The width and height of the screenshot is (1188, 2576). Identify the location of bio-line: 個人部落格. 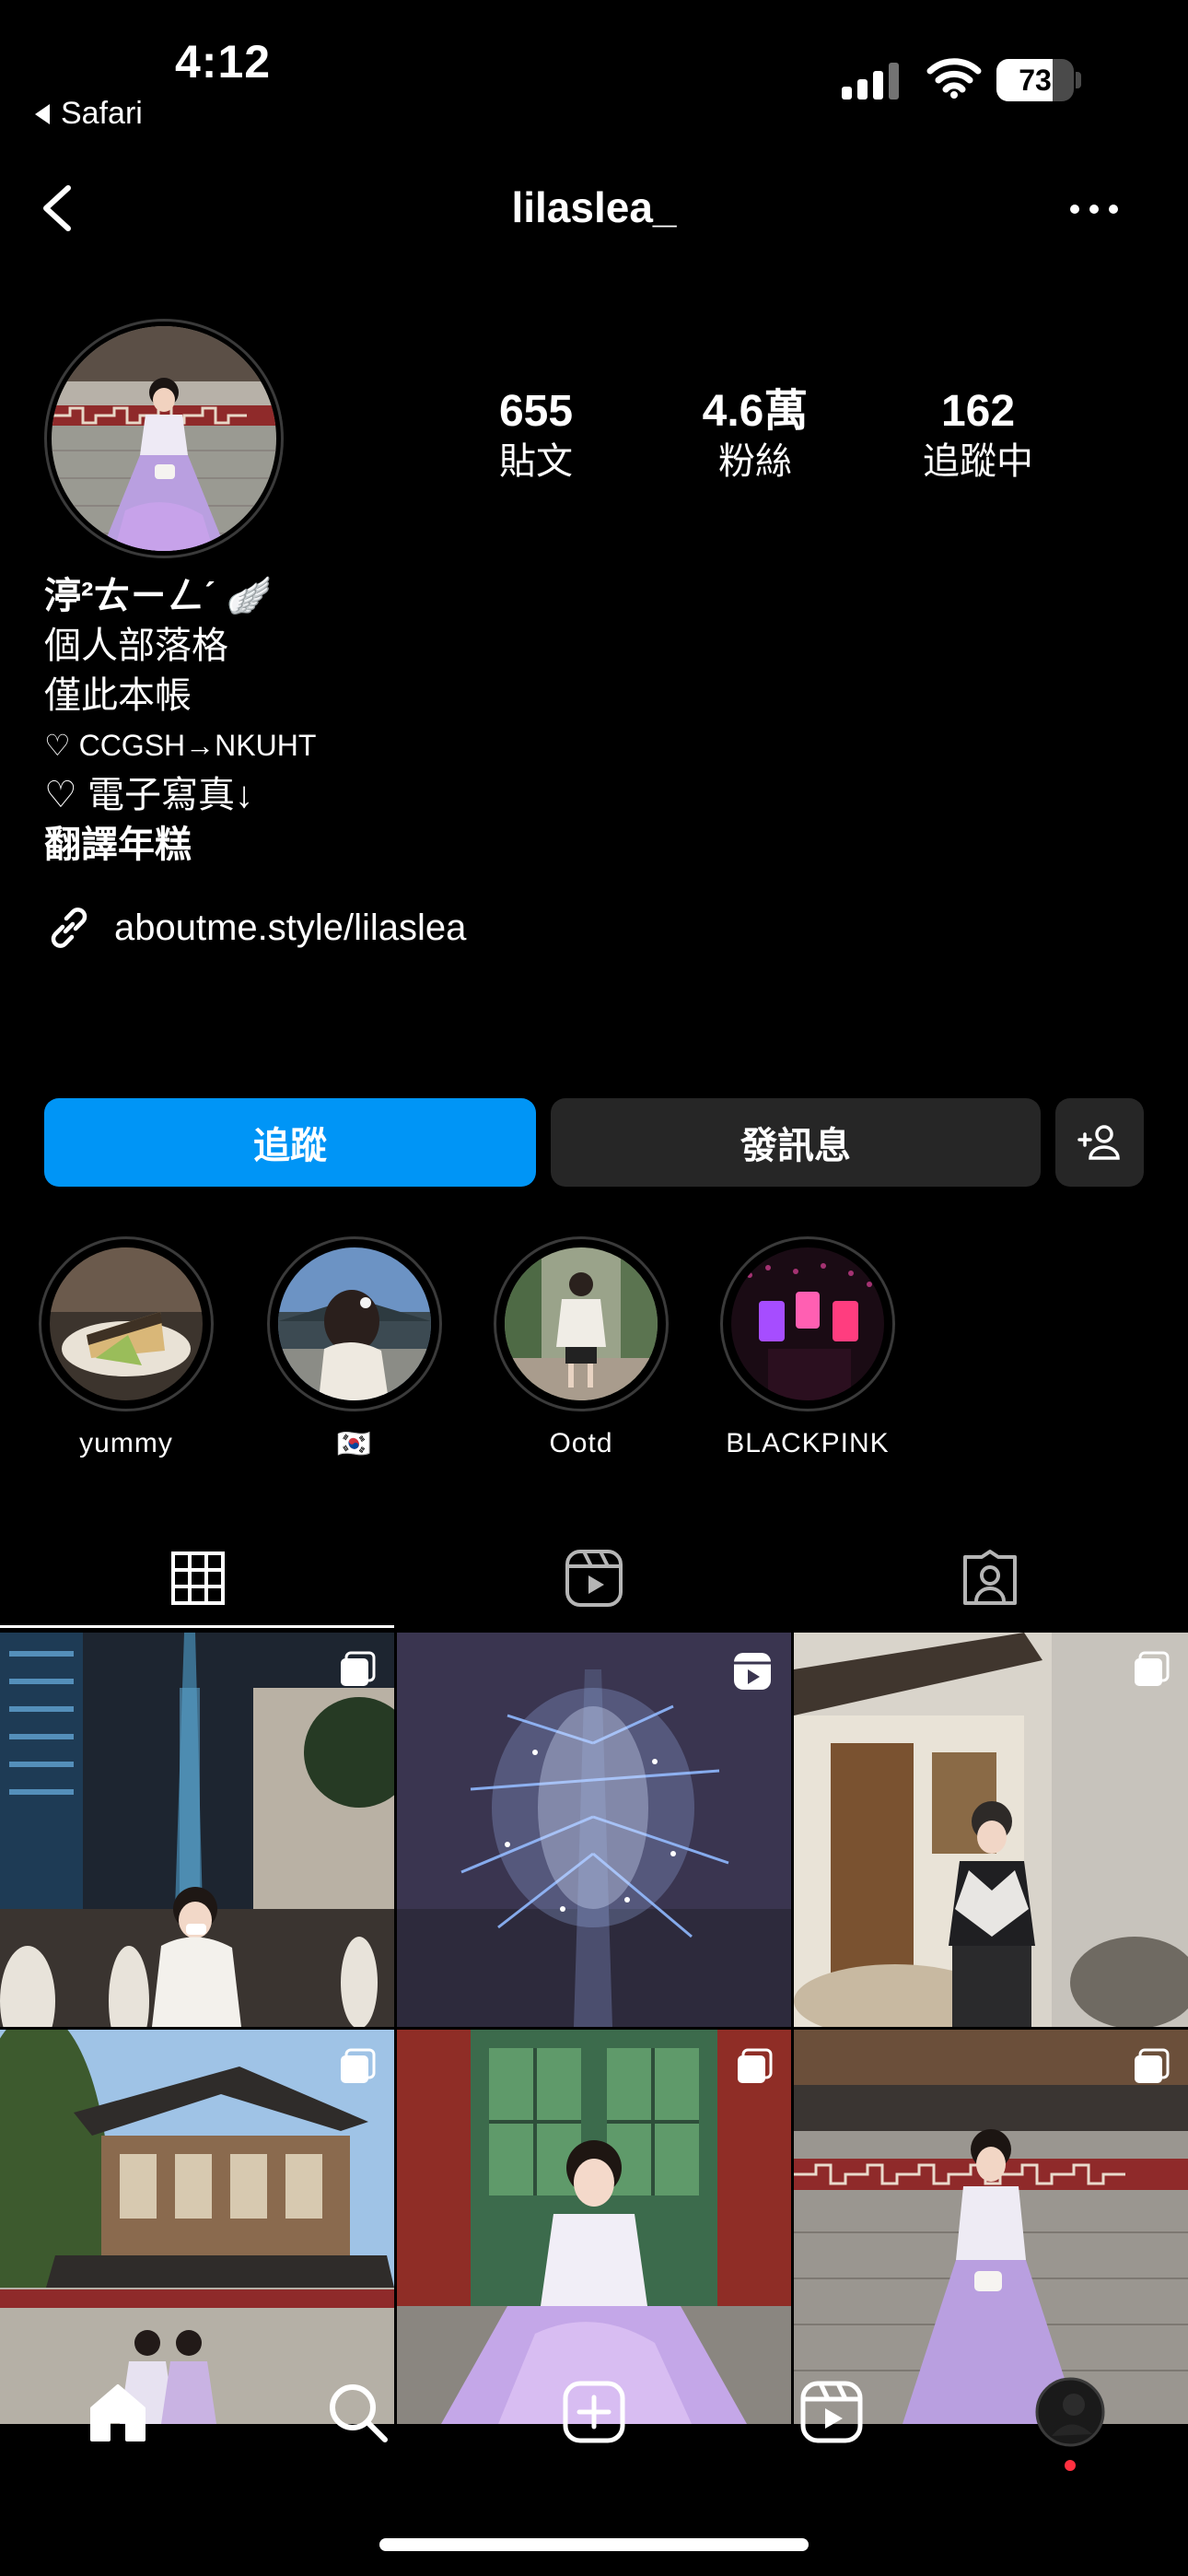
(136, 646).